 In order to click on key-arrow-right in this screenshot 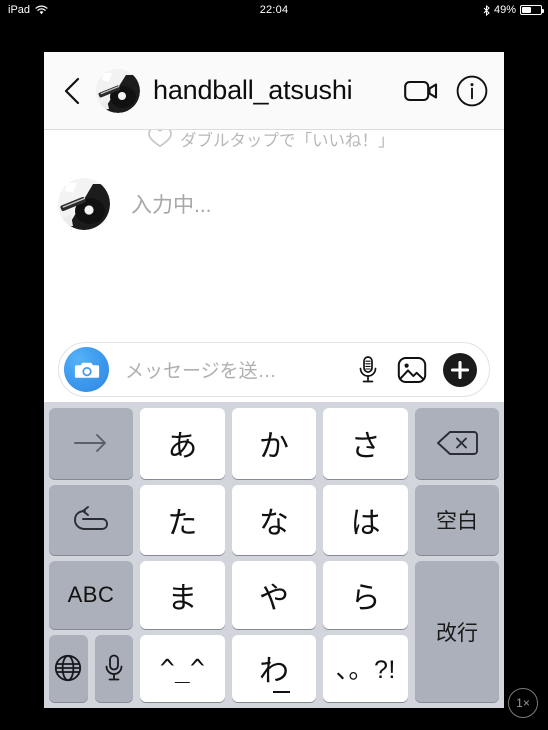, I will do `click(91, 443)`.